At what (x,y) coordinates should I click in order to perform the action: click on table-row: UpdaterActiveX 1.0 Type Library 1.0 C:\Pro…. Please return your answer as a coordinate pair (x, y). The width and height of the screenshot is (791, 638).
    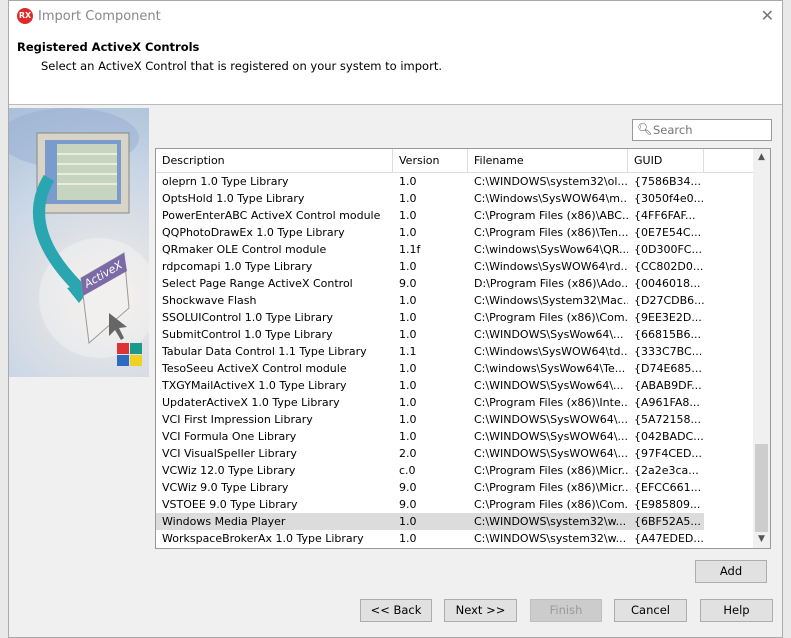
    Looking at the image, I should click on (430, 402).